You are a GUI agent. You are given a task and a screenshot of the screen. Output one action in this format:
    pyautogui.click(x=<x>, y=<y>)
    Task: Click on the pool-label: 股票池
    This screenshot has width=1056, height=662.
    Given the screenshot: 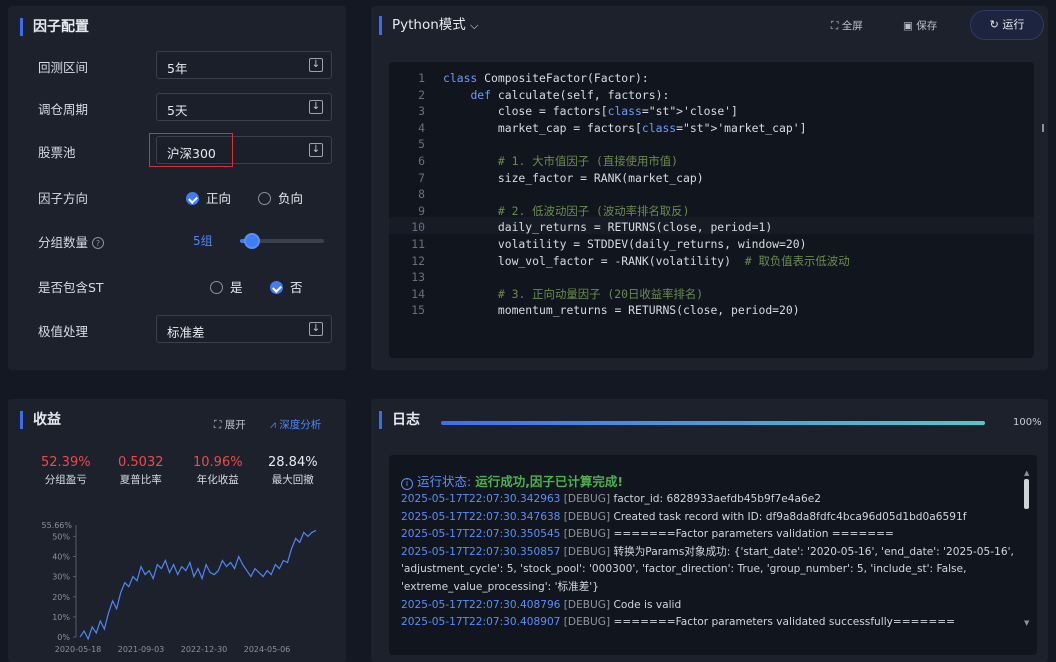 What is the action you would take?
    pyautogui.click(x=57, y=152)
    